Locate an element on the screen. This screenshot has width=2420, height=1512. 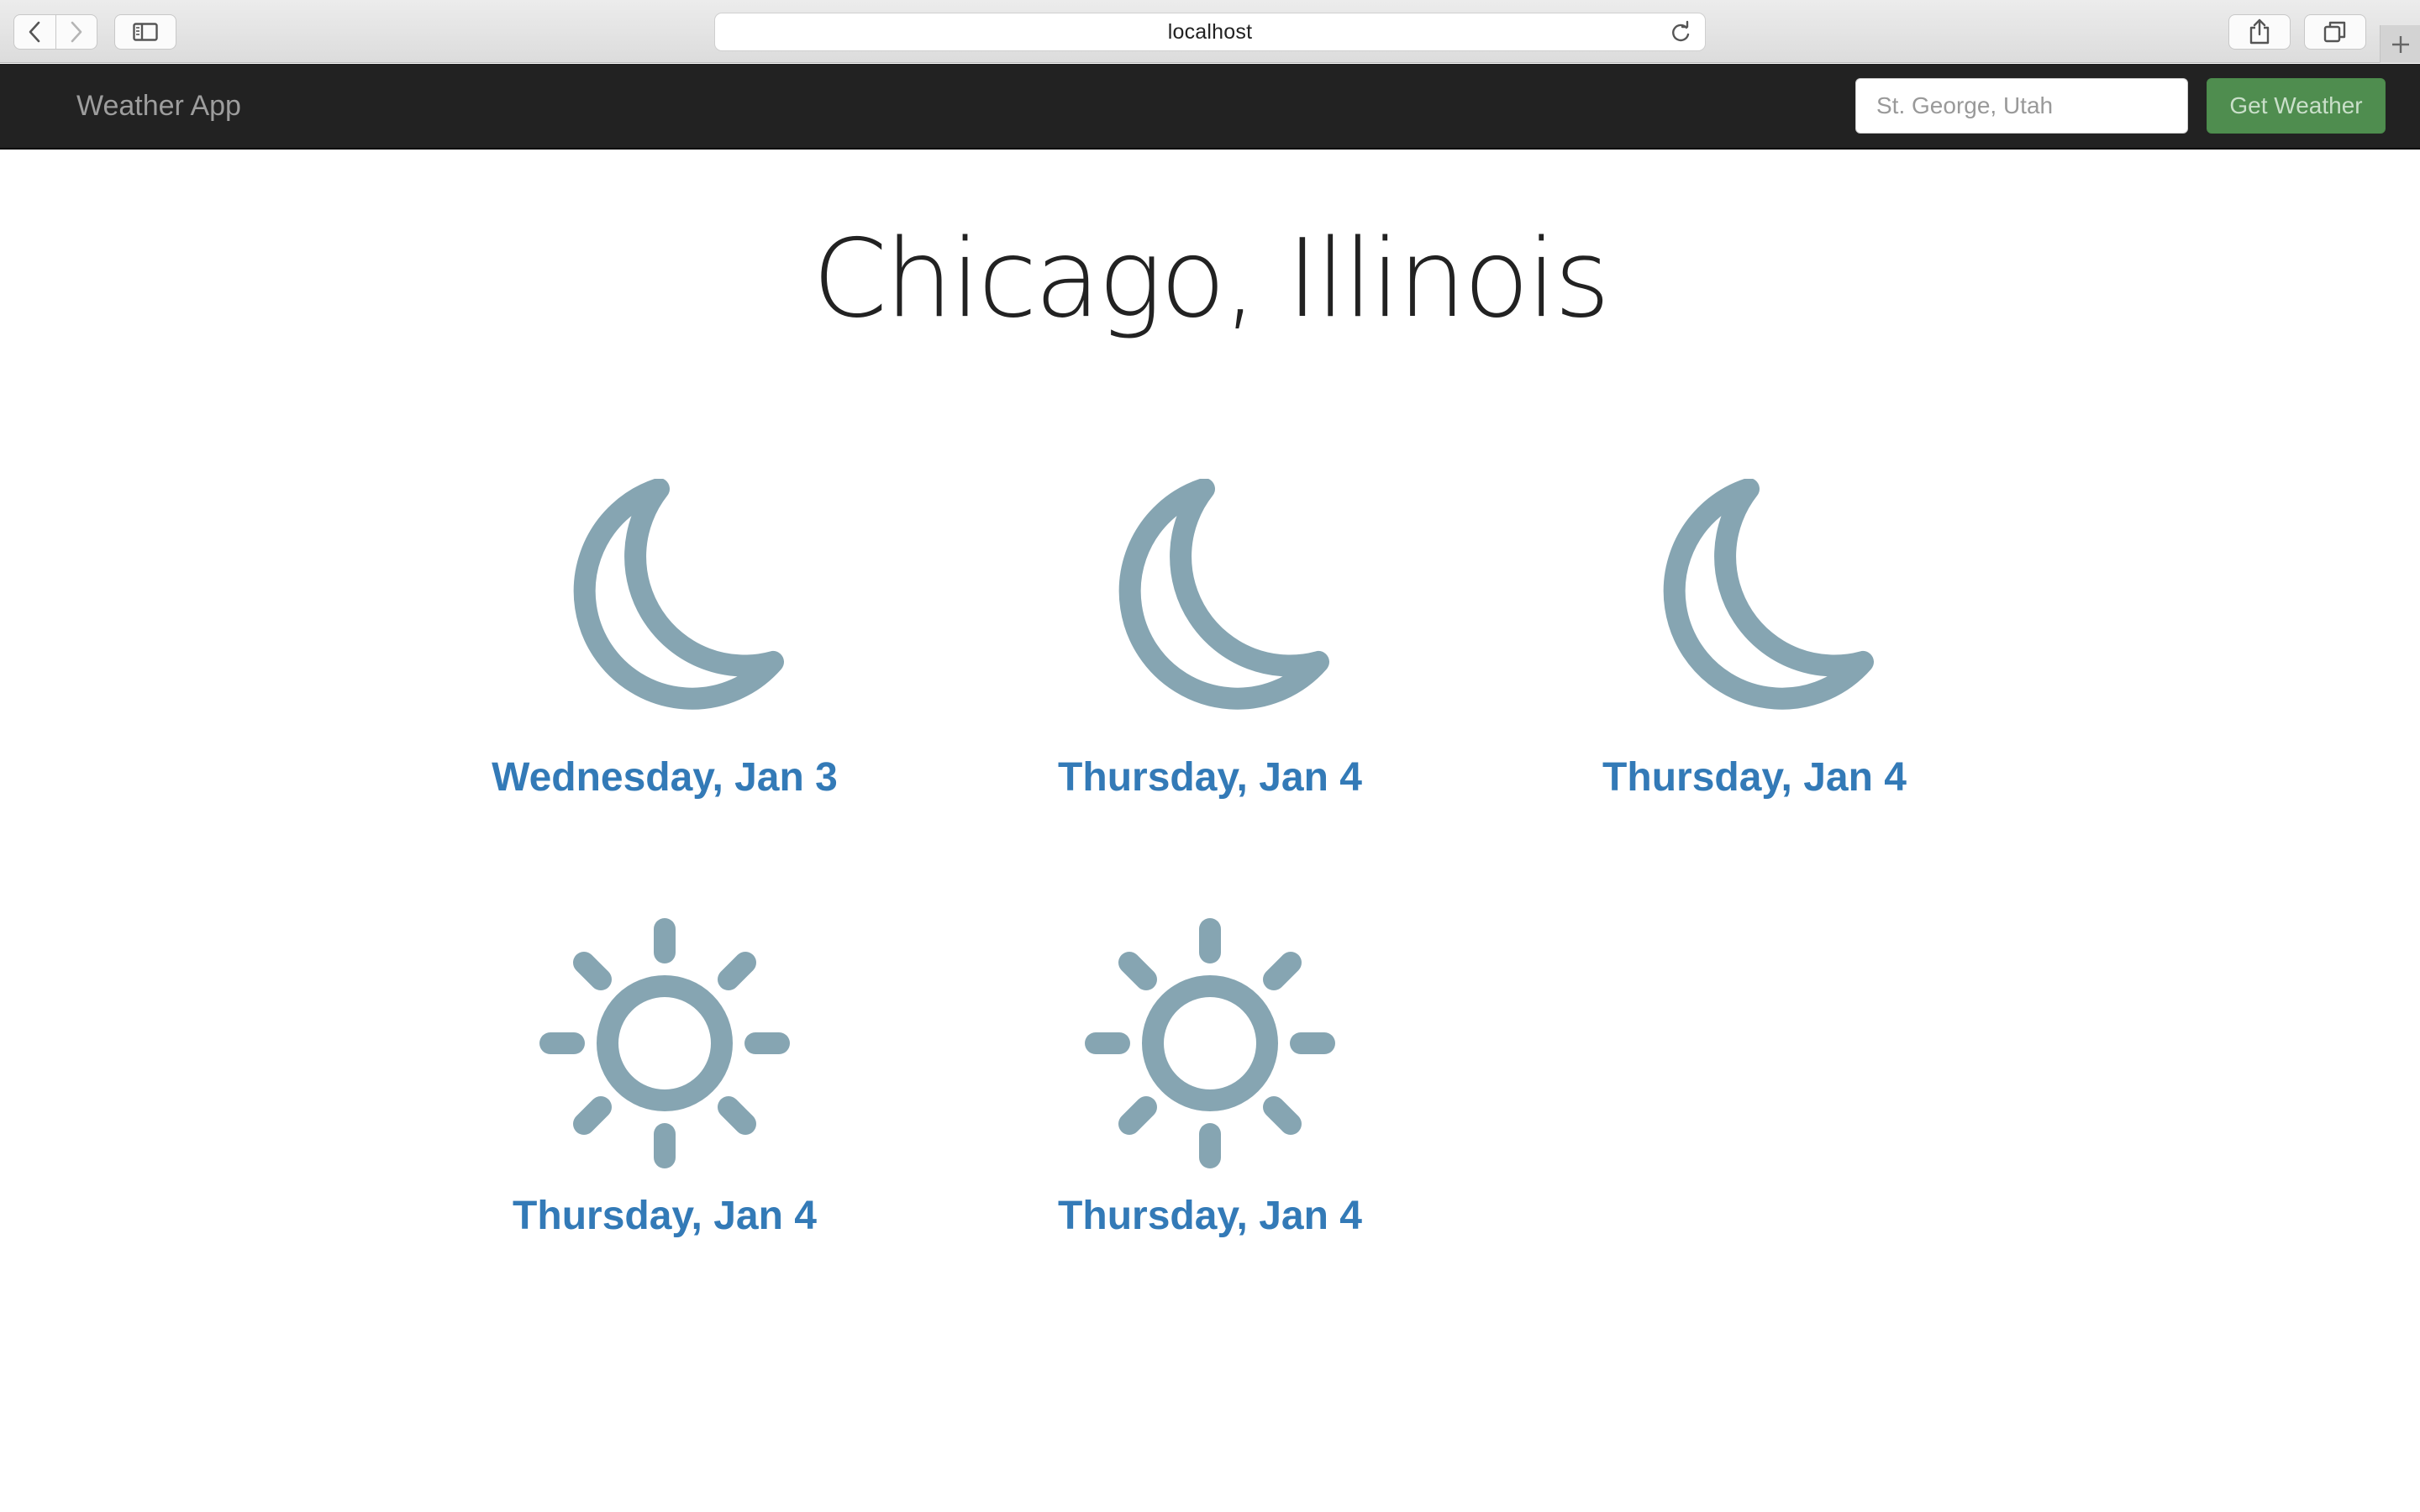
chevron-left-icon is located at coordinates (34, 32).